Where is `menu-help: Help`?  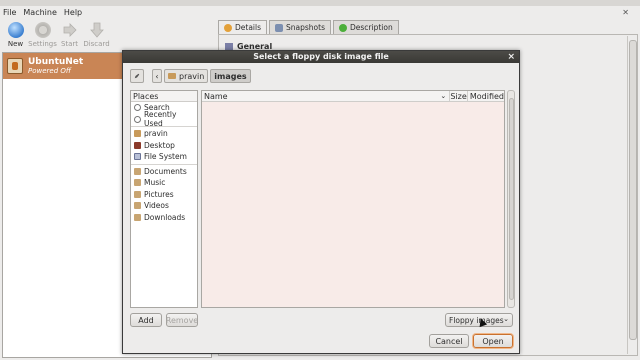
menu-help: Help is located at coordinates (73, 12).